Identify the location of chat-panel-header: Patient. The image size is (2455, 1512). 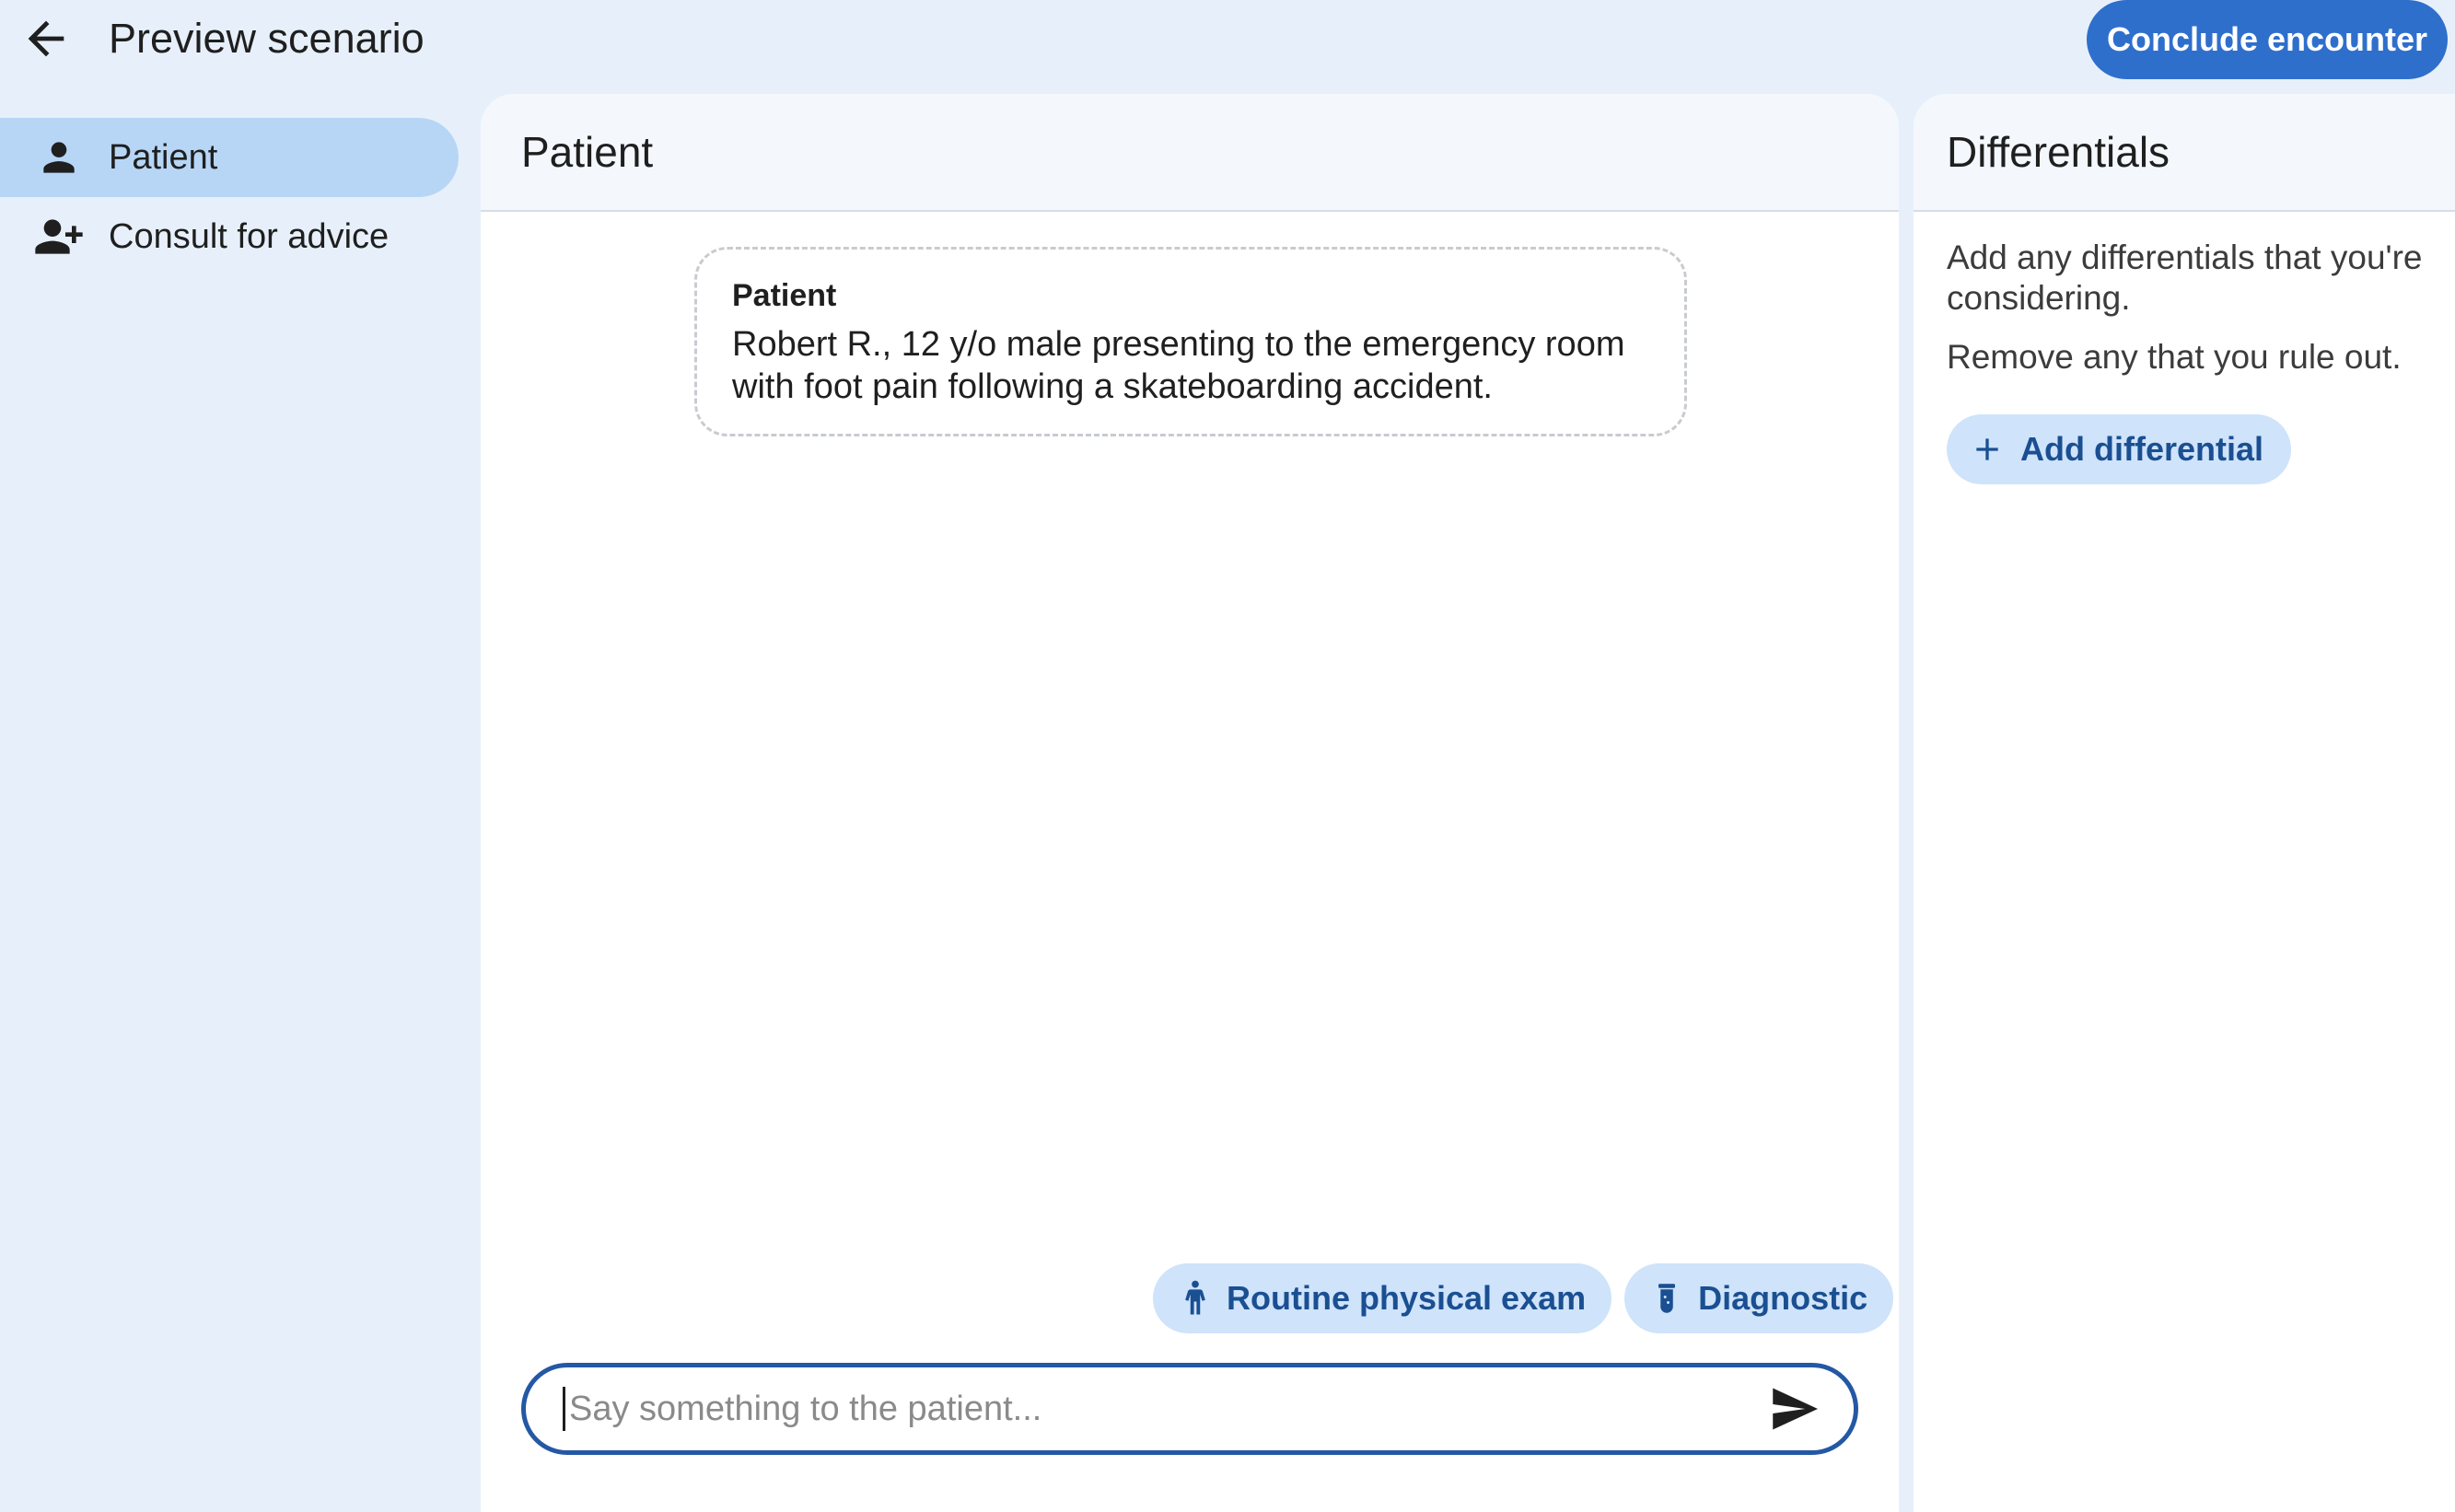
(1190, 153).